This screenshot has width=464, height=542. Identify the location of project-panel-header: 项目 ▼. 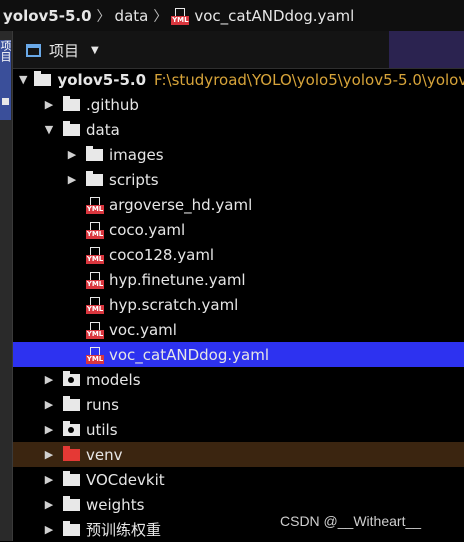
(238, 50).